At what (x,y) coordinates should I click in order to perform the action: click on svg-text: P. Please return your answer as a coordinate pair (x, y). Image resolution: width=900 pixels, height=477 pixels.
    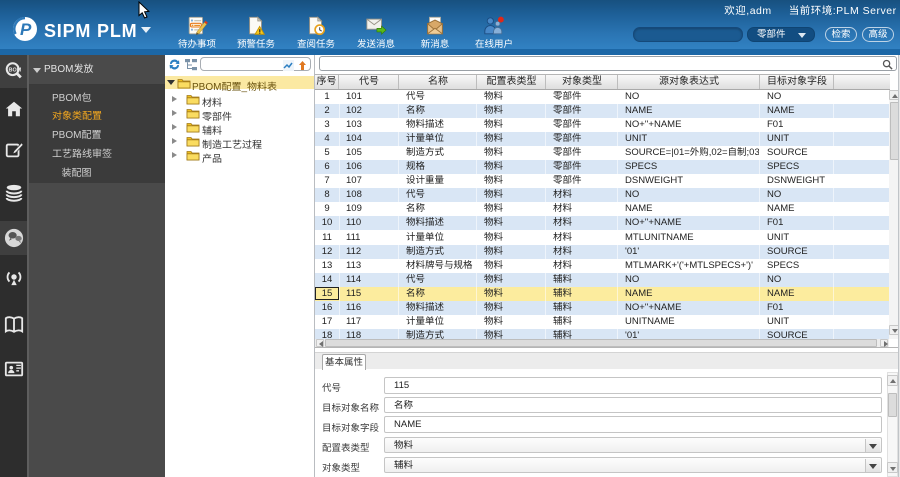
    Looking at the image, I should click on (26, 29).